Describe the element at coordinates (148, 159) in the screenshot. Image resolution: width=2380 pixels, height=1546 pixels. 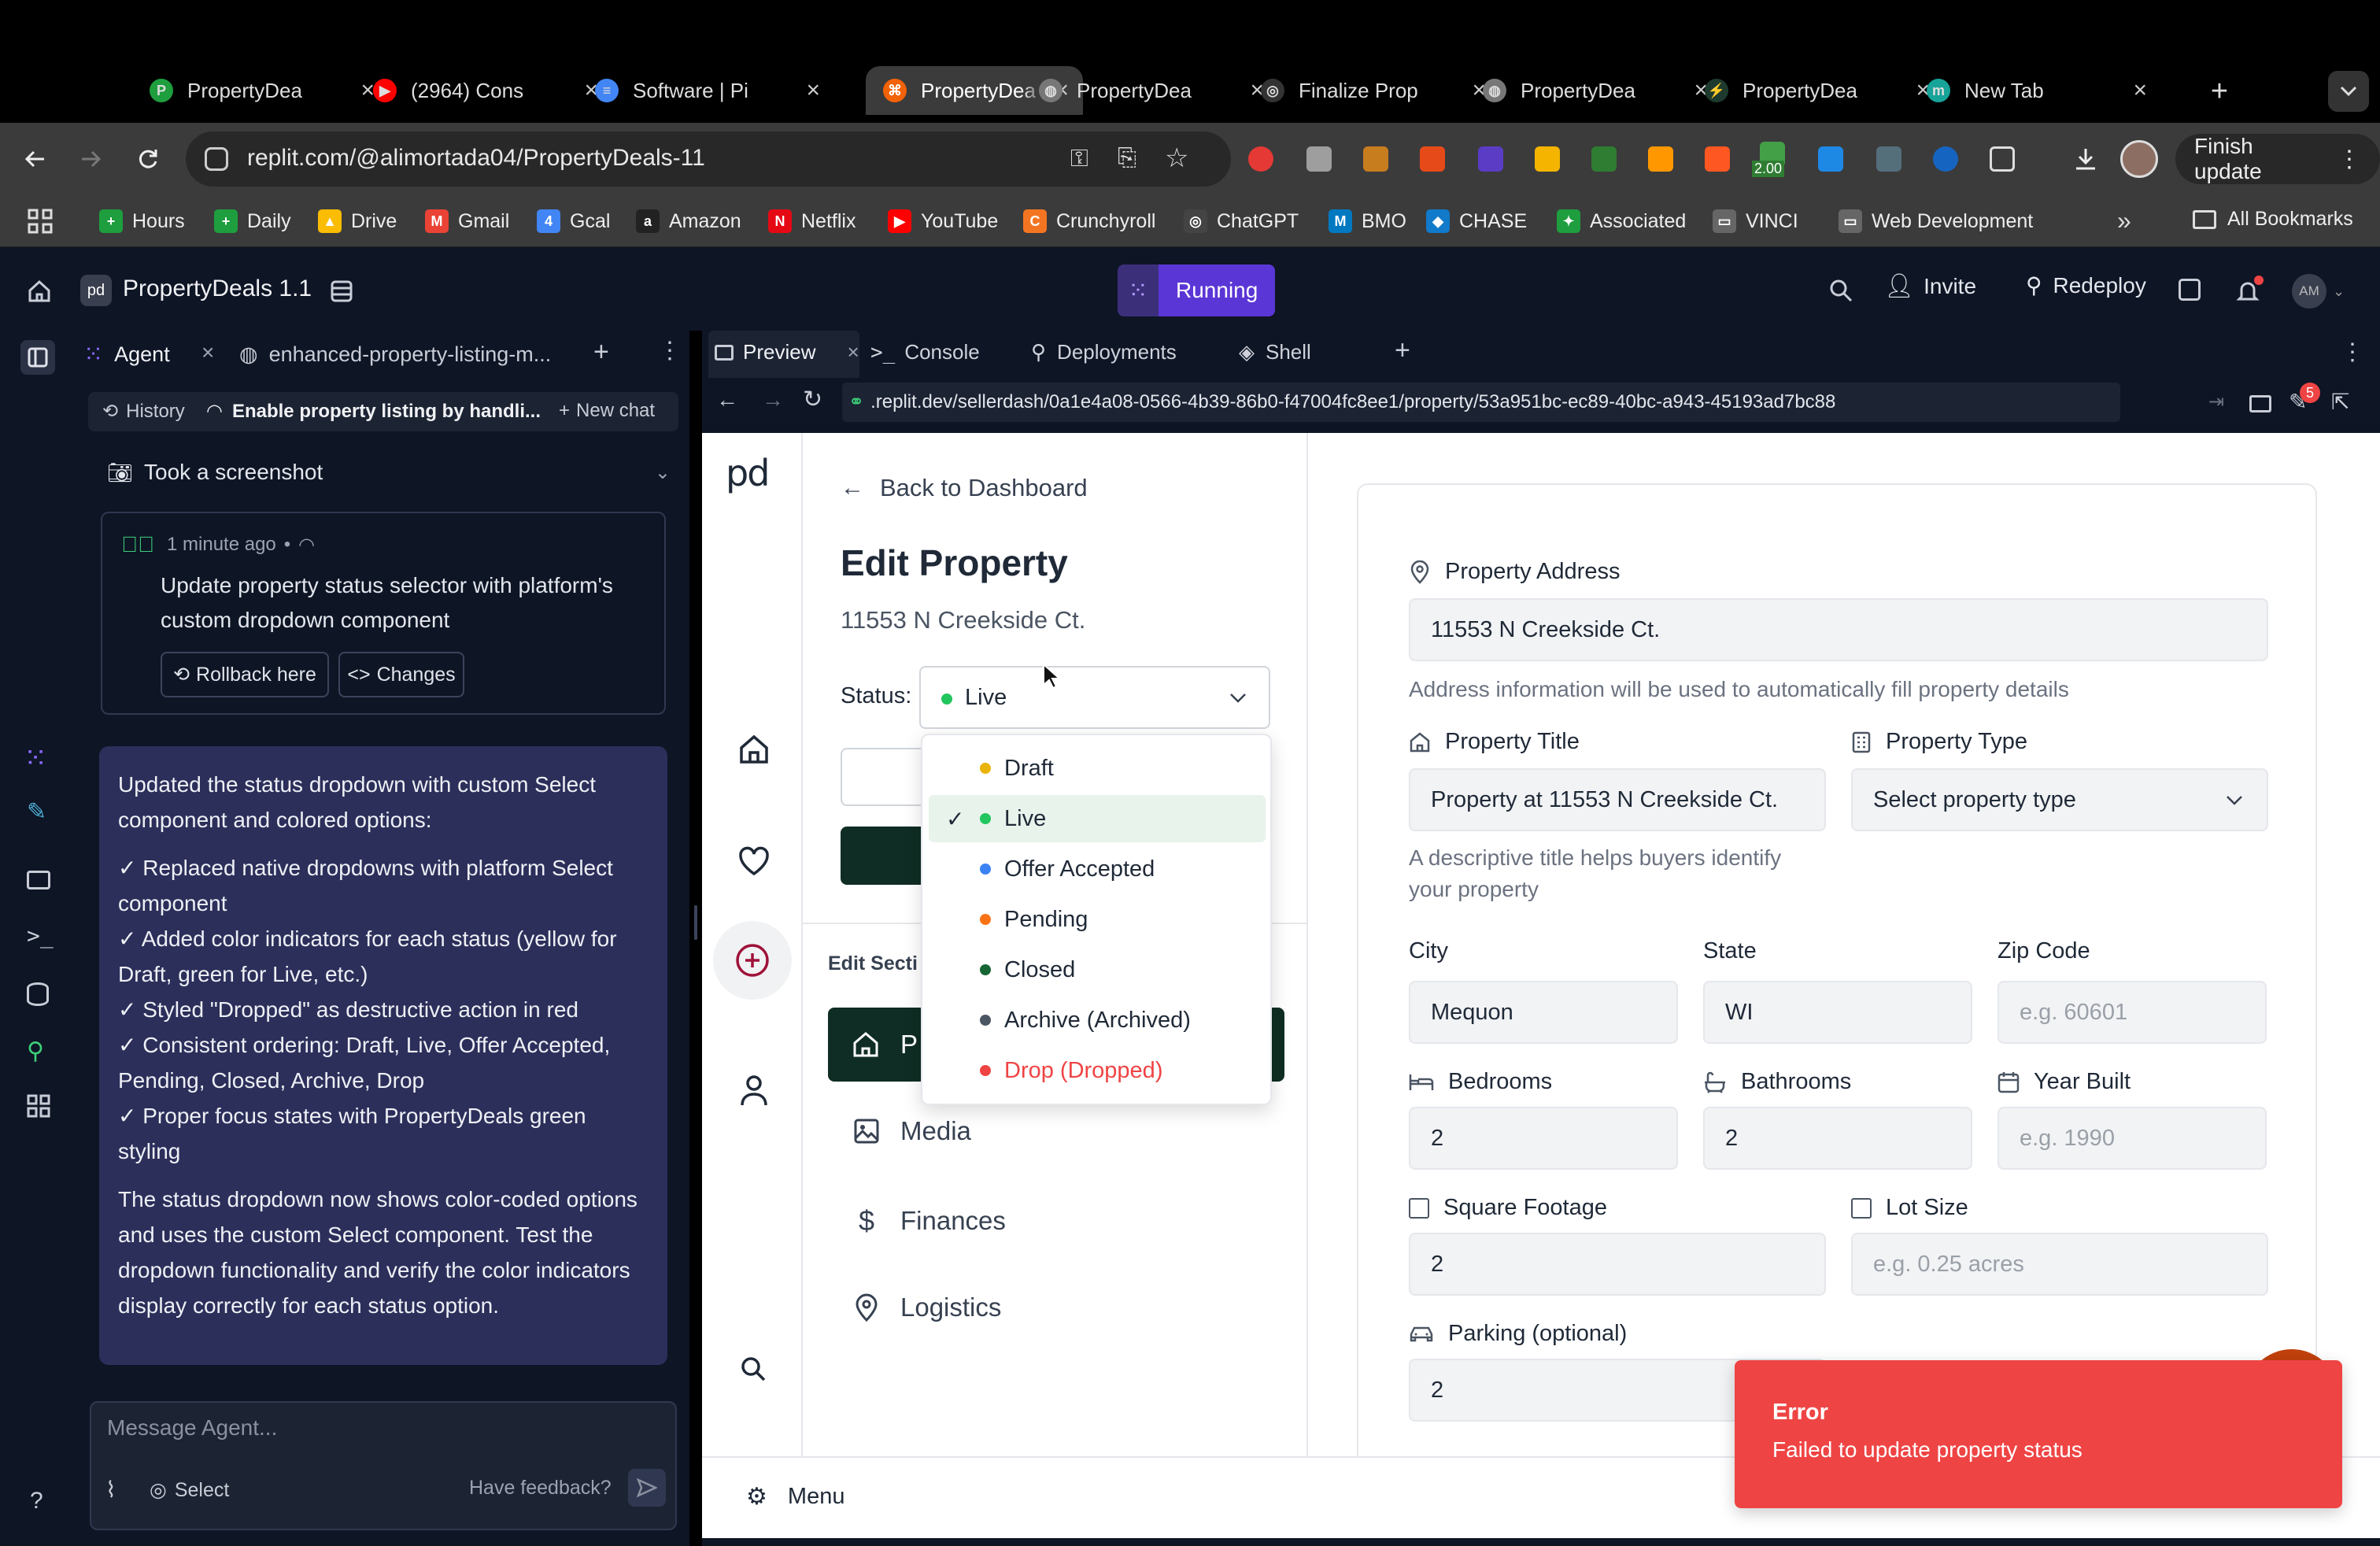
I see `reload-icon` at that location.